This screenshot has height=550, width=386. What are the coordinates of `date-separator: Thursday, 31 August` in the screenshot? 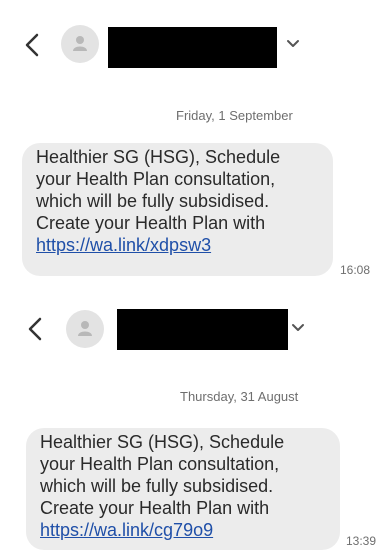 It's located at (239, 396).